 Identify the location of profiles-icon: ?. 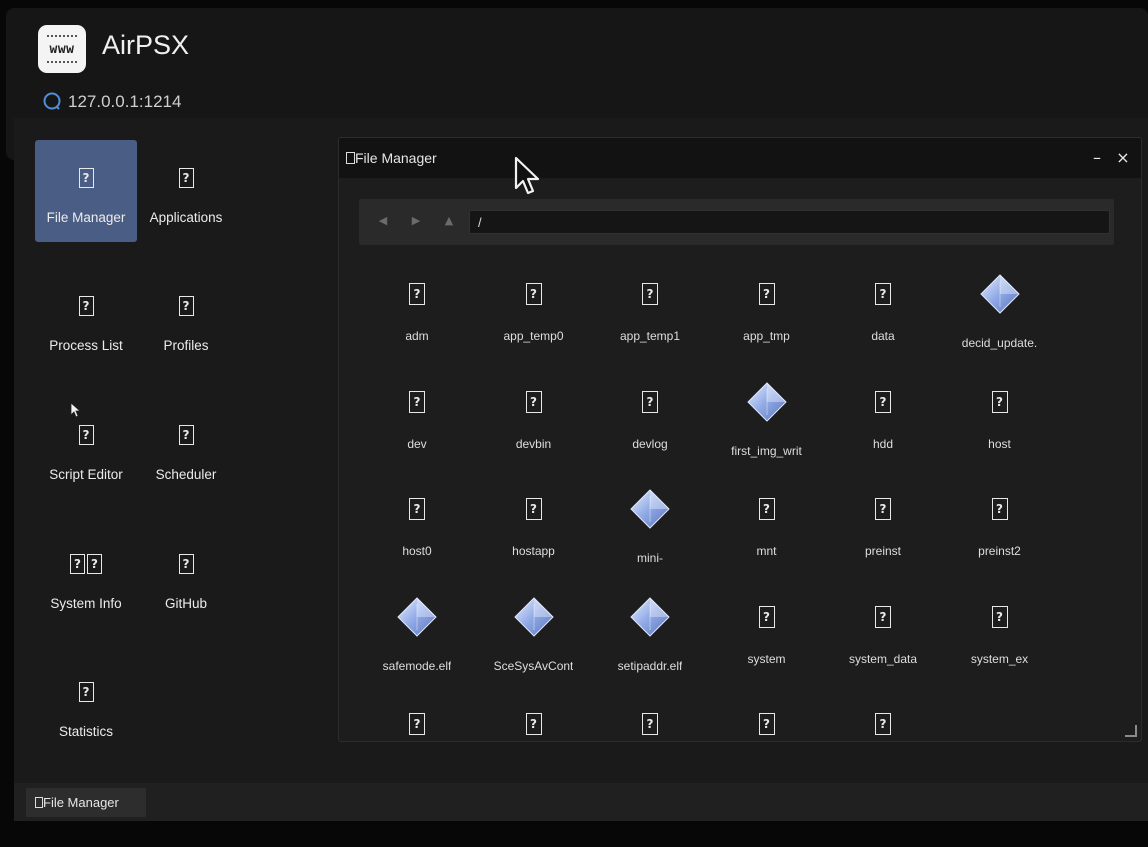
(186, 306).